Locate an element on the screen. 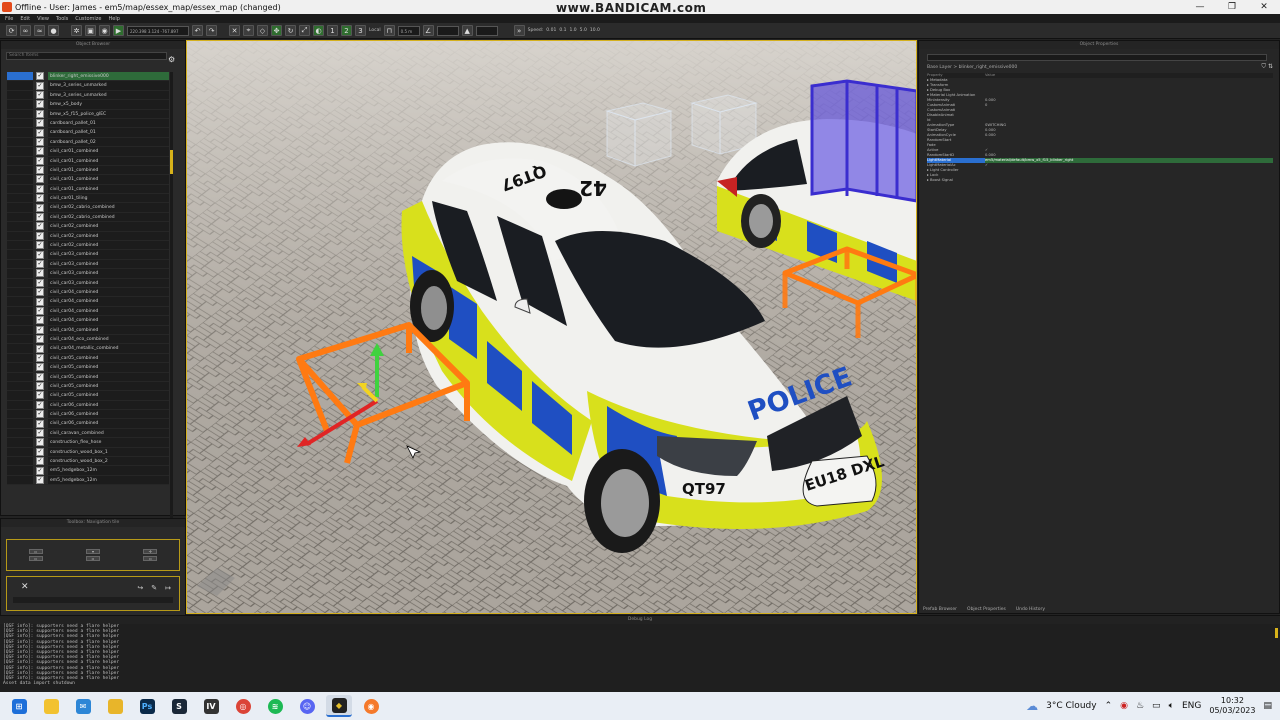  object-list-scrollbar is located at coordinates (171, 297).